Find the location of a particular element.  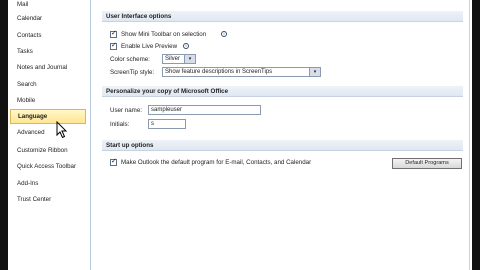

sidebar-item-customize-ribbon: Customize Ribbon is located at coordinates (48, 150).